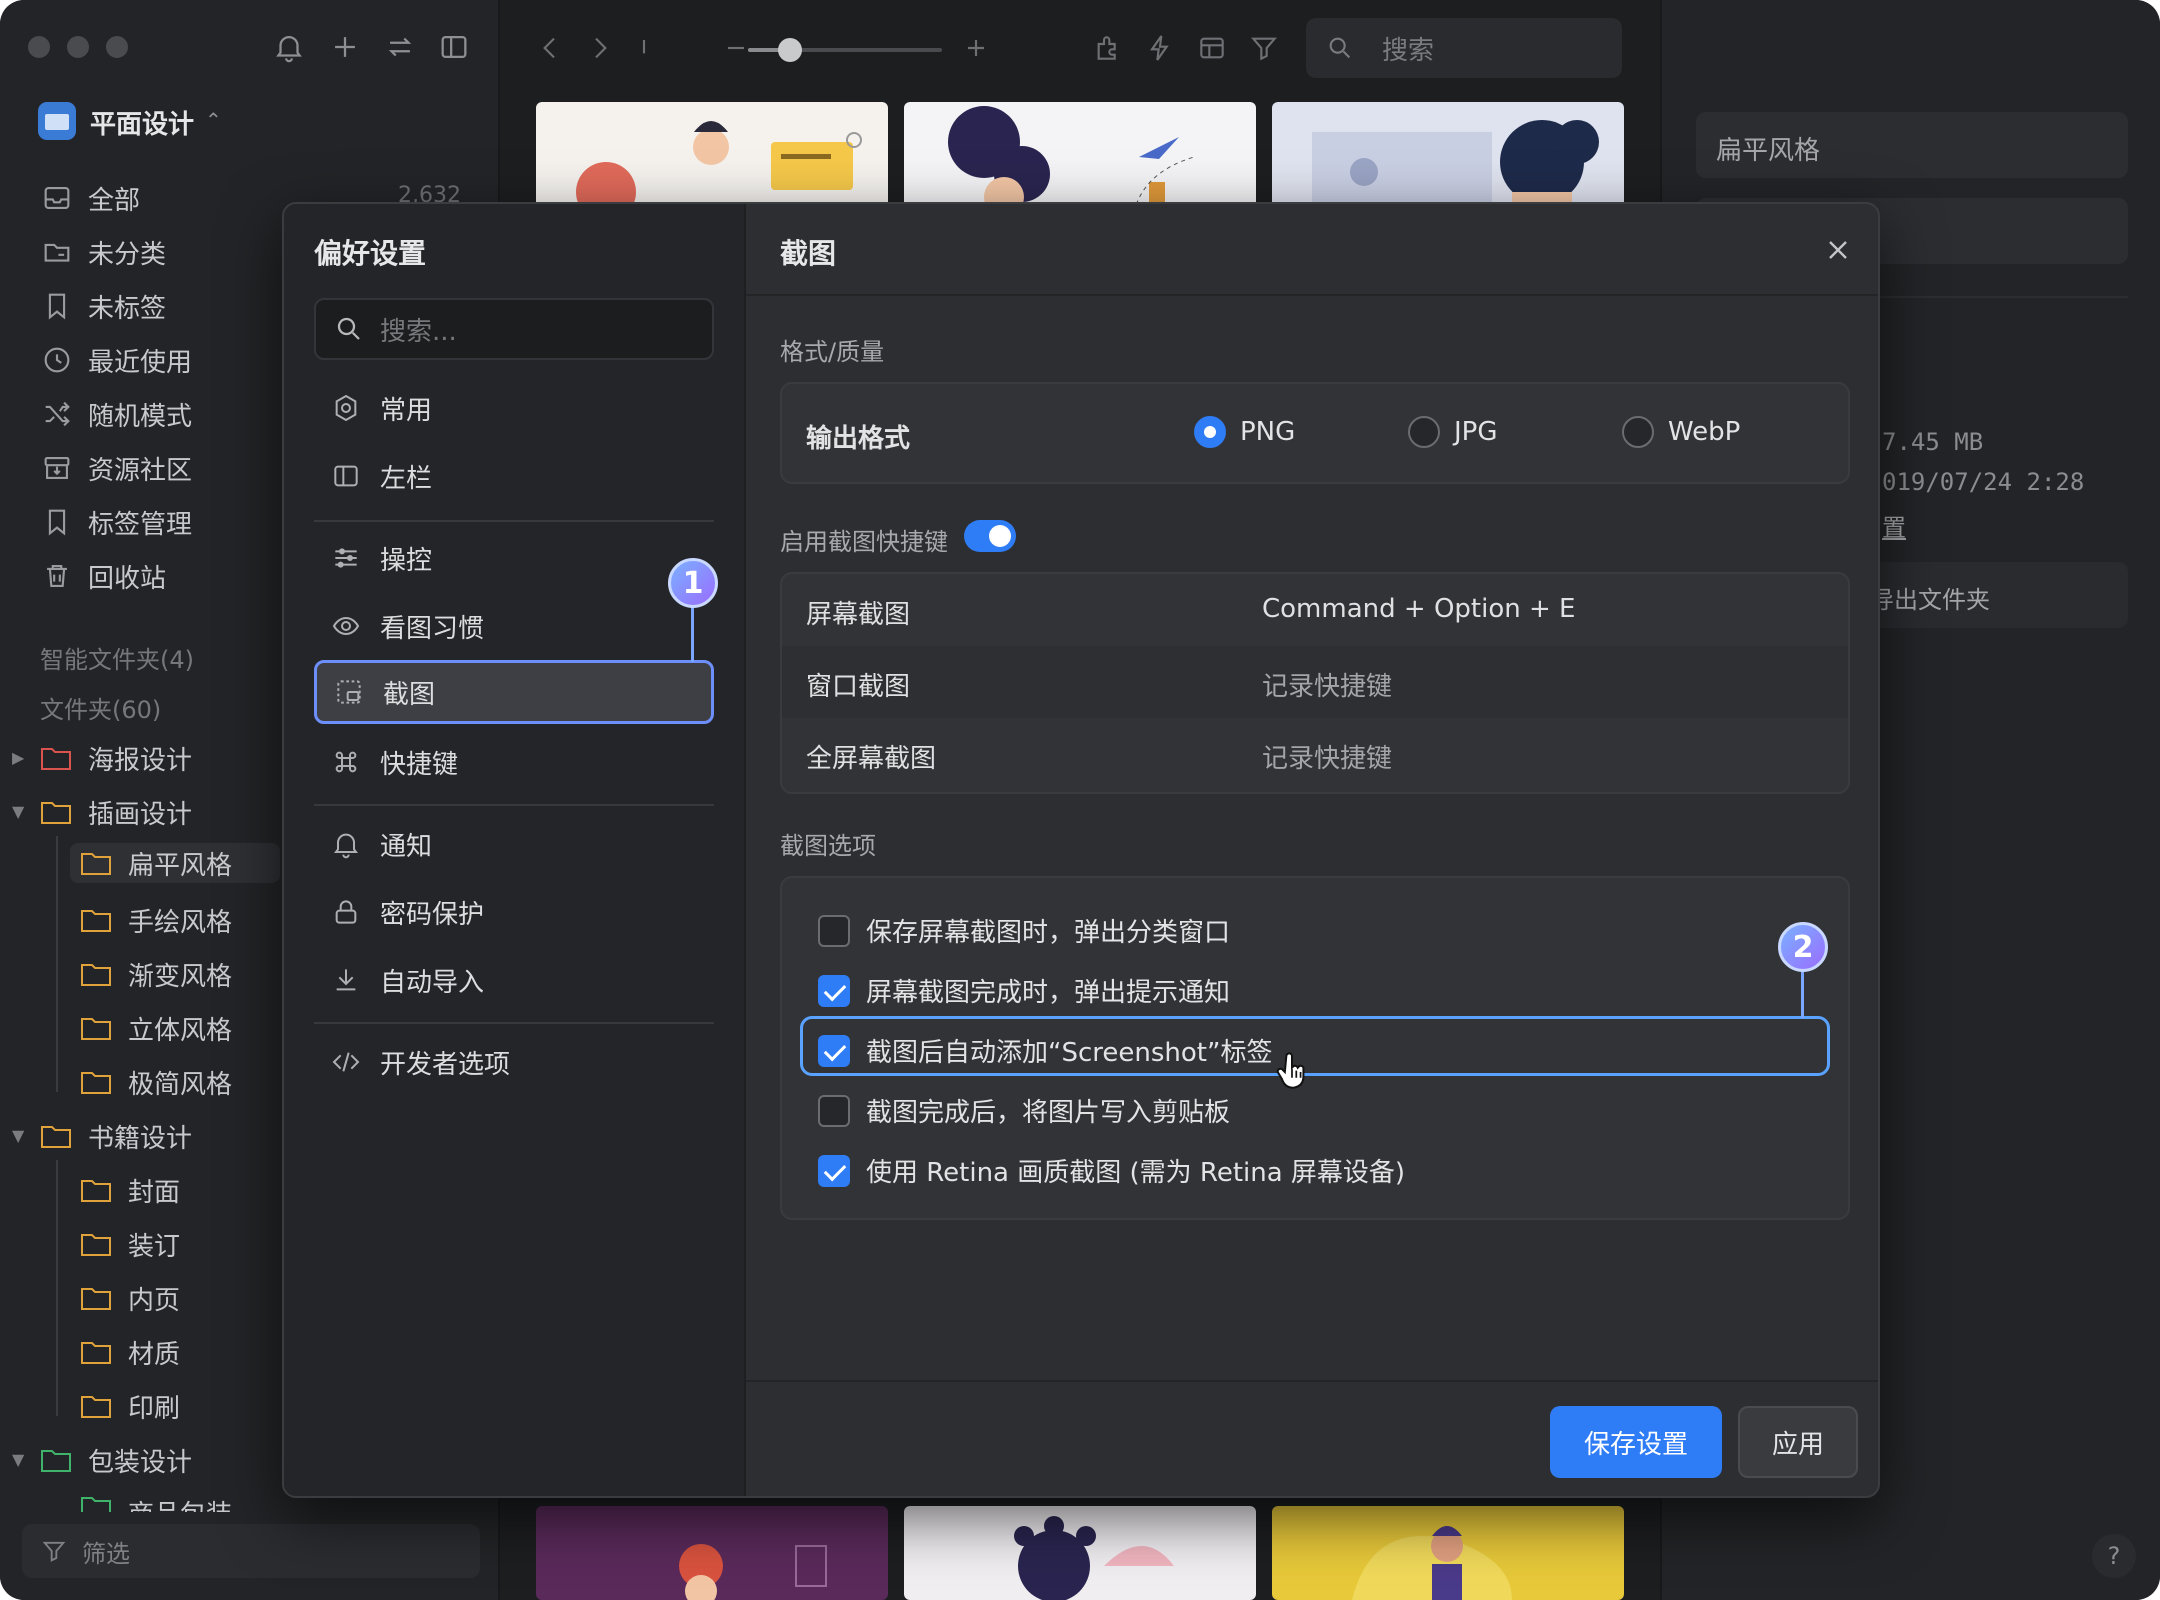 This screenshot has width=2160, height=1600. What do you see at coordinates (346, 912) in the screenshot?
I see `lock-icon` at bounding box center [346, 912].